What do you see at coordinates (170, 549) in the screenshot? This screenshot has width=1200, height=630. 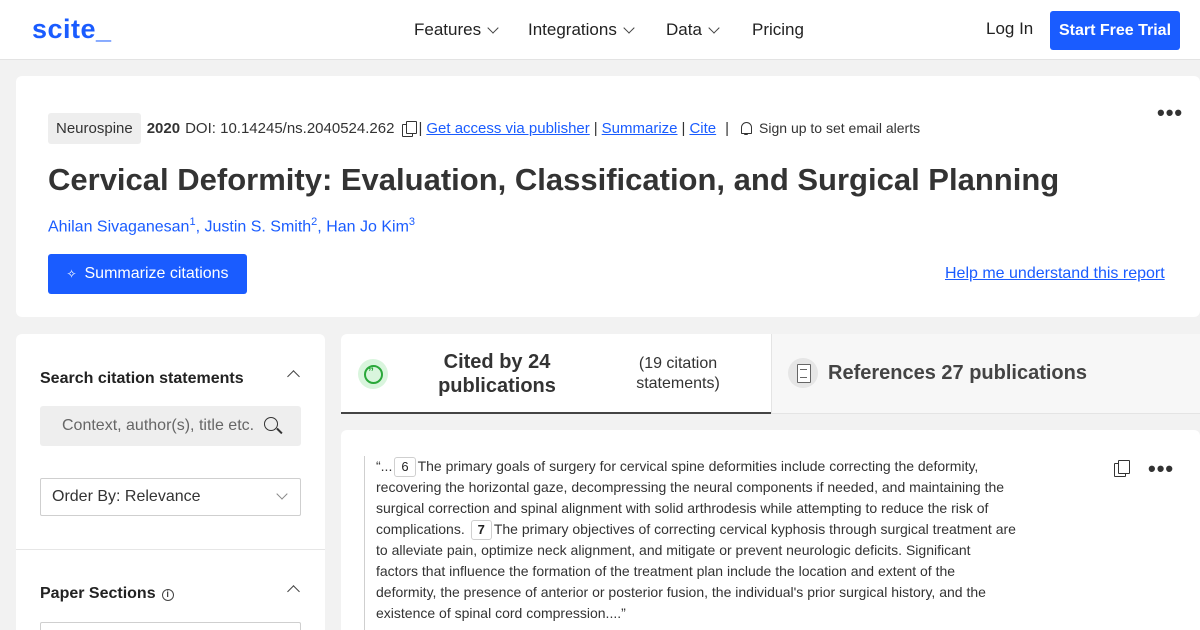 I see `sidebar-divider` at bounding box center [170, 549].